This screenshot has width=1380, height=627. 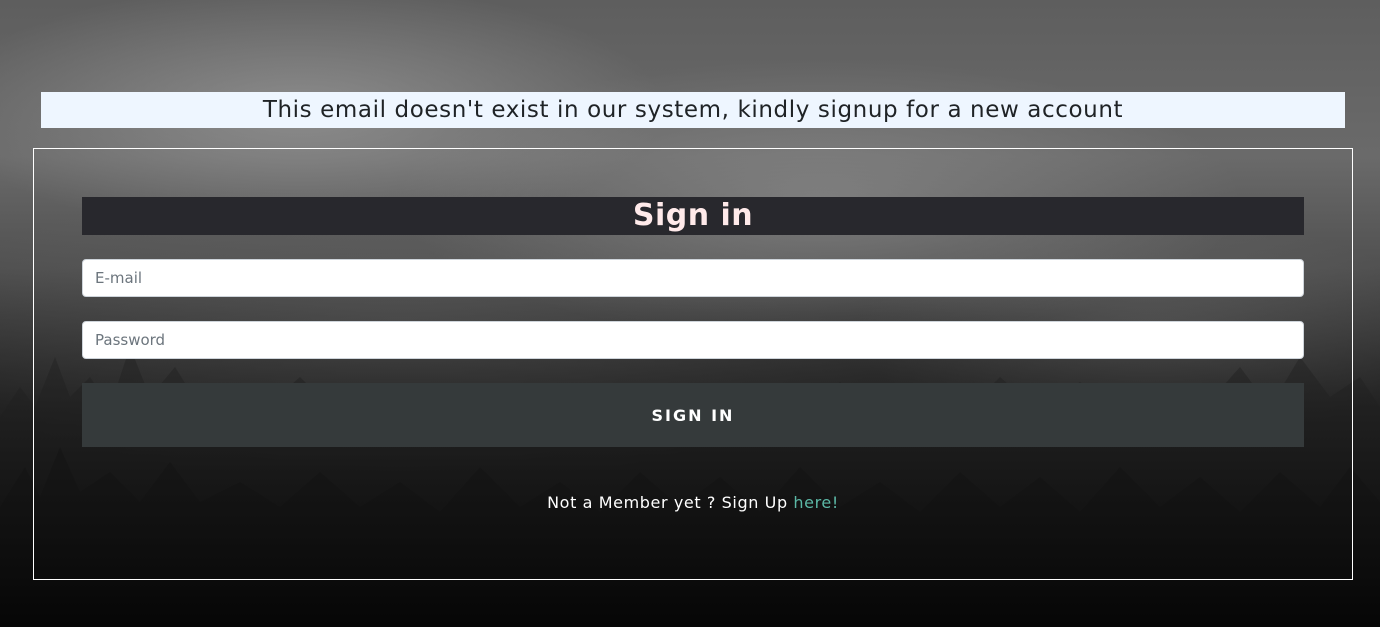 I want to click on signup-link: here!, so click(x=815, y=502).